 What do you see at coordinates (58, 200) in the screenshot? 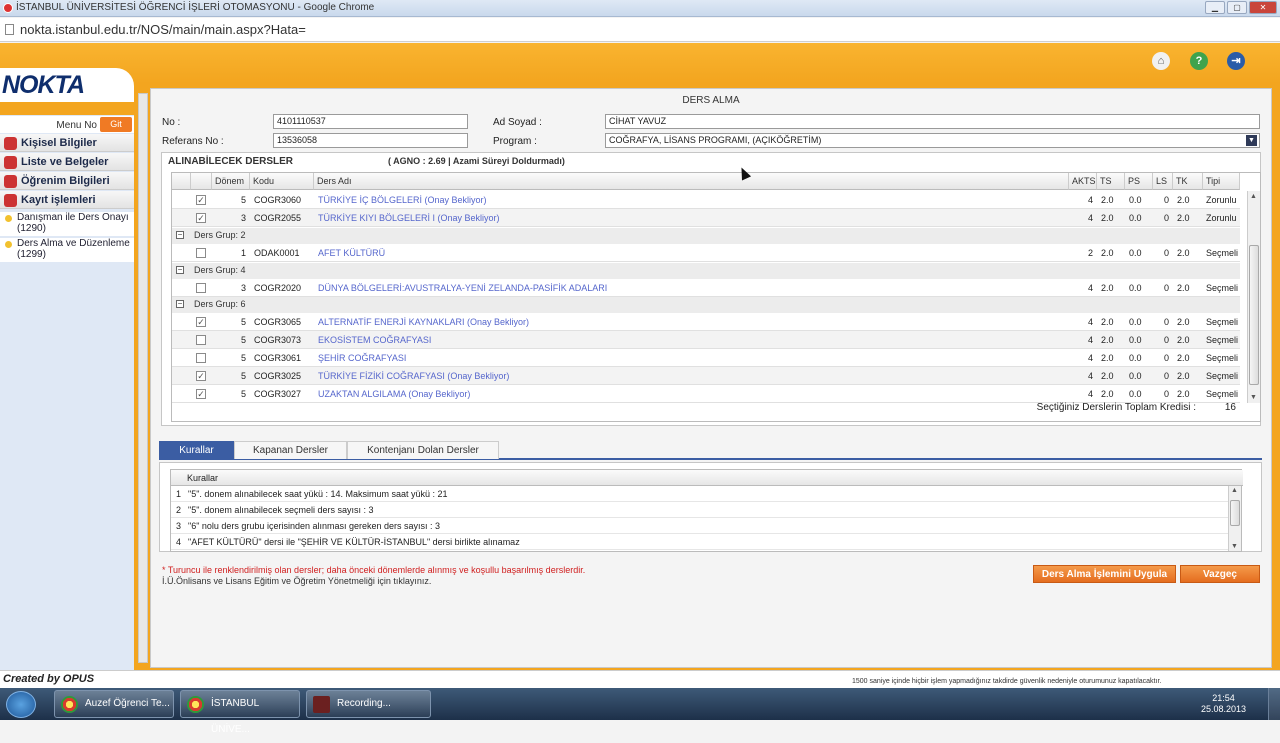
I see `label-text: Kayıt işlemleri` at bounding box center [58, 200].